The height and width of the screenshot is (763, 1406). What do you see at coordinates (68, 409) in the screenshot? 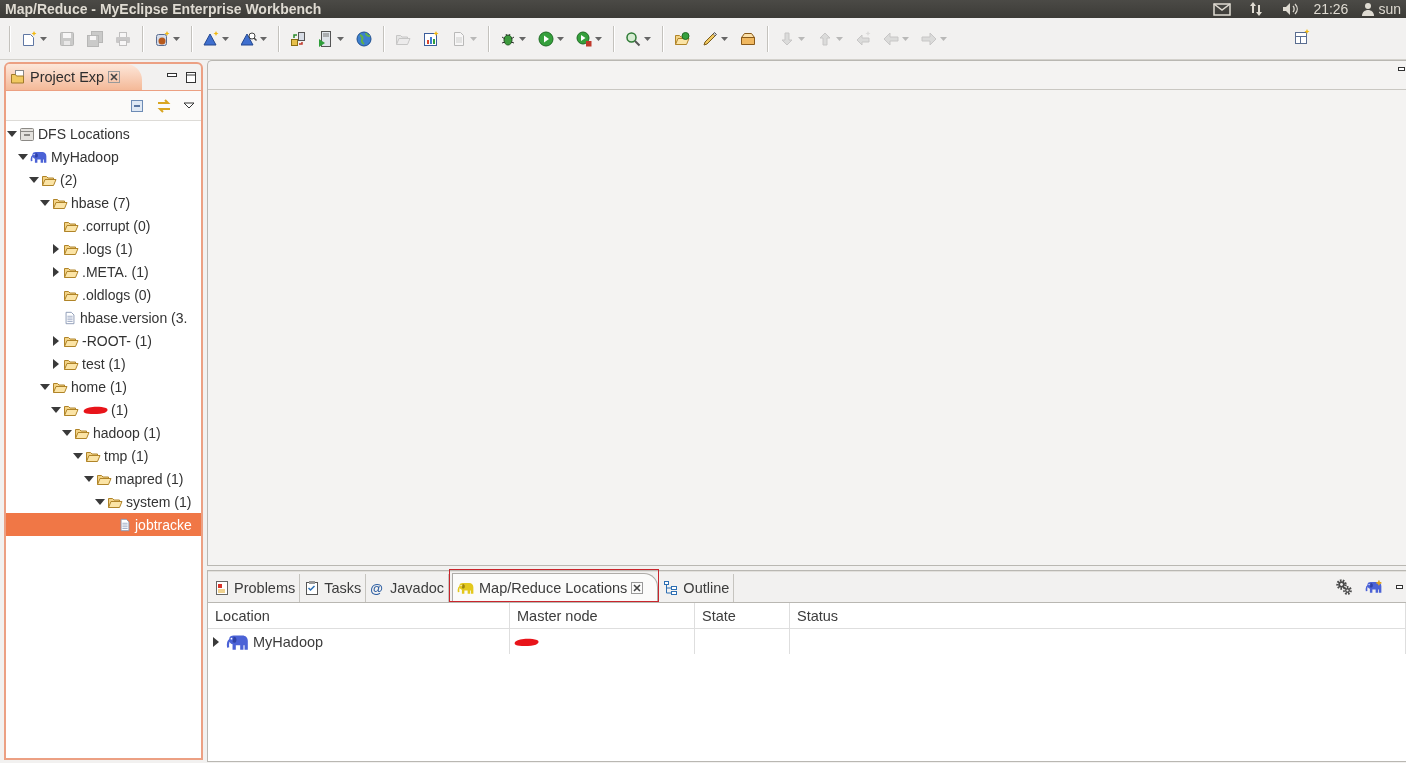
I see `tree-item: (1)` at bounding box center [68, 409].